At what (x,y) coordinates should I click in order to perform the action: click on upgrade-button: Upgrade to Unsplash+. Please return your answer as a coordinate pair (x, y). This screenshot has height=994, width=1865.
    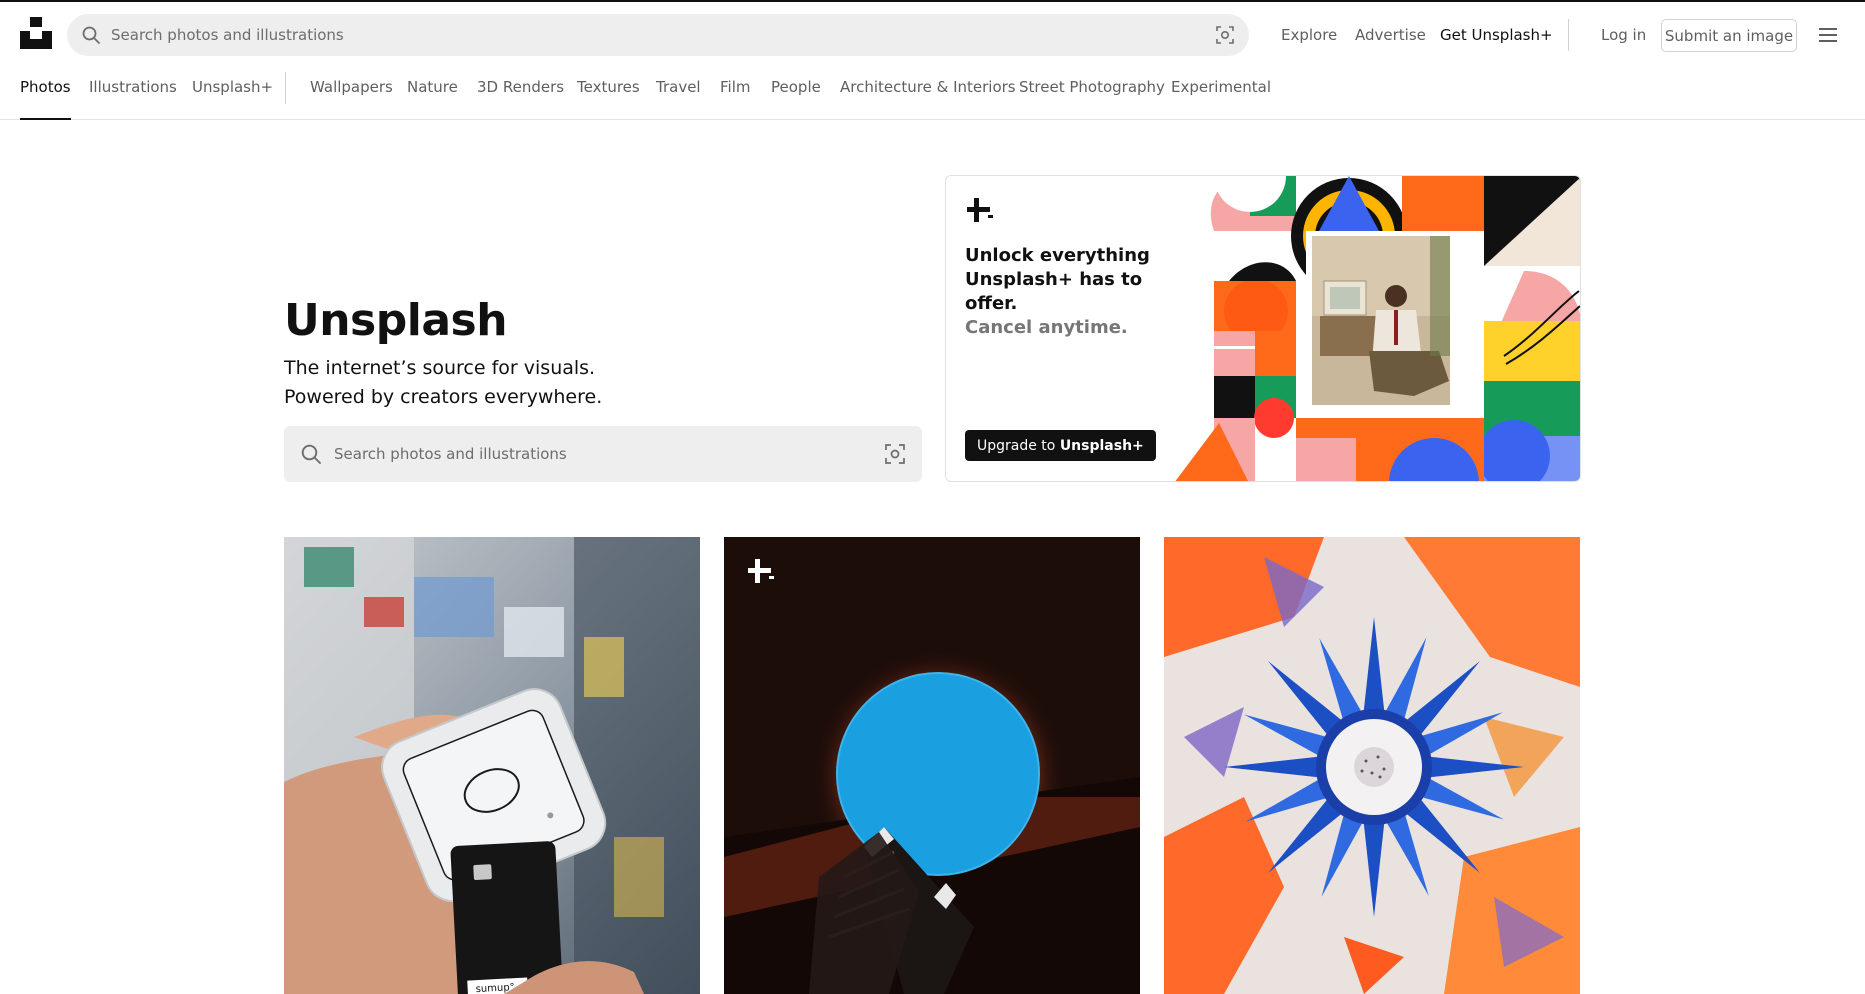
    Looking at the image, I should click on (1060, 445).